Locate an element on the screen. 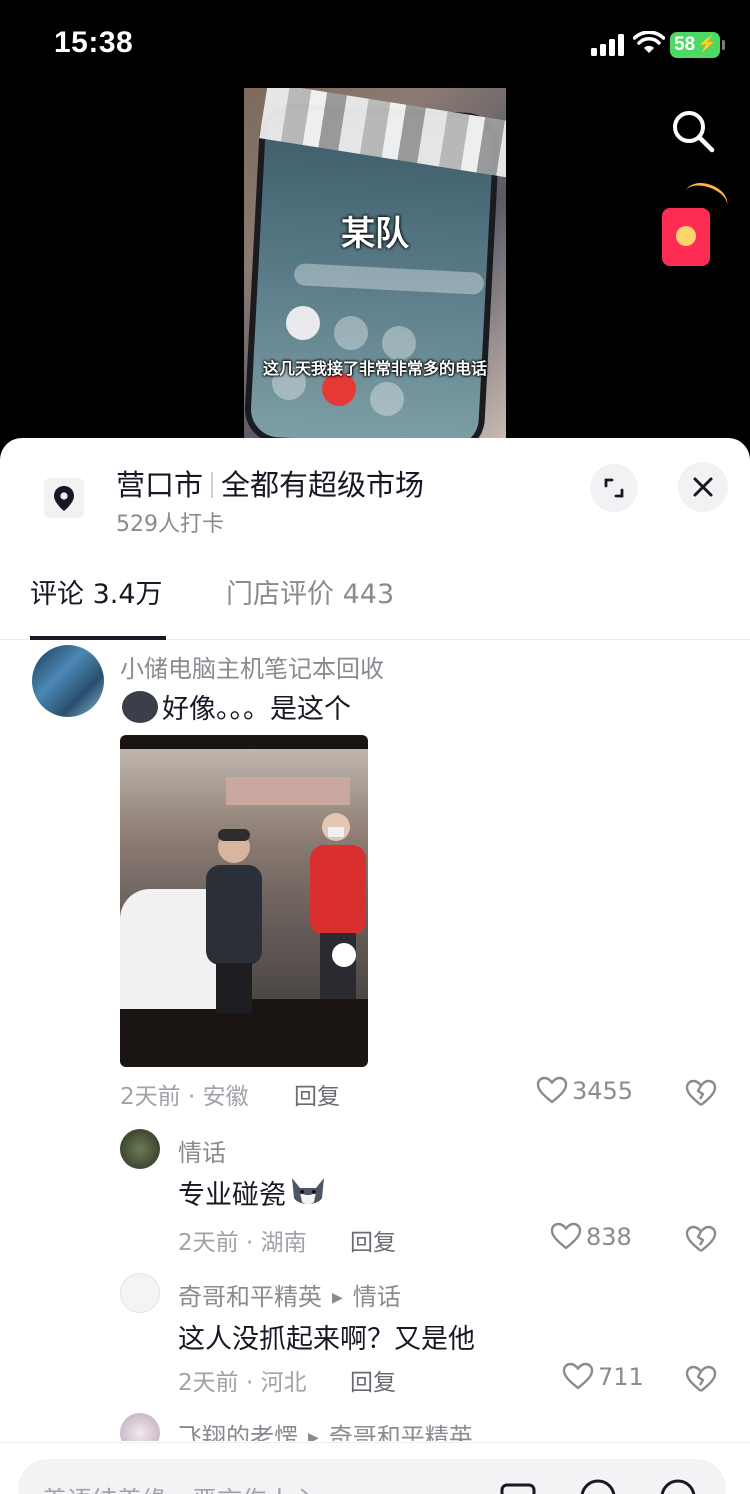  comment-text: 这人没抓起来啊？又是他 is located at coordinates (326, 1339).